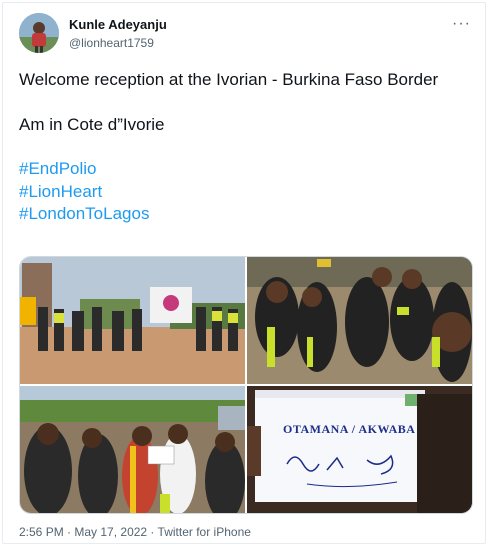 Image resolution: width=491 pixels, height=549 pixels. I want to click on photo-certificate-closeup: OTAMANA / AKWABA, so click(359, 449).